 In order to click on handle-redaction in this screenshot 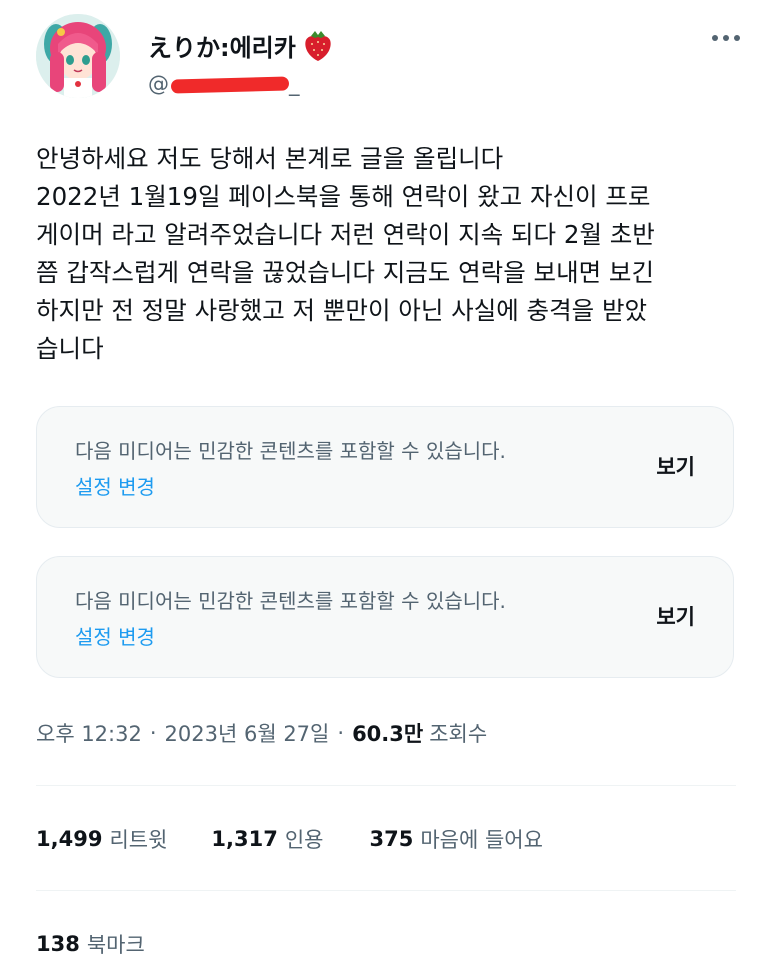, I will do `click(230, 85)`.